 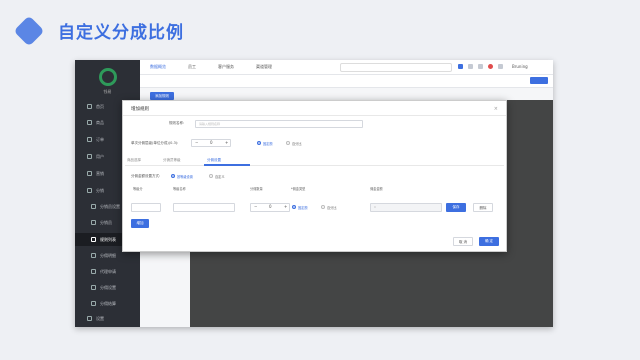 I want to click on fullscreen-icon, so click(x=470, y=66).